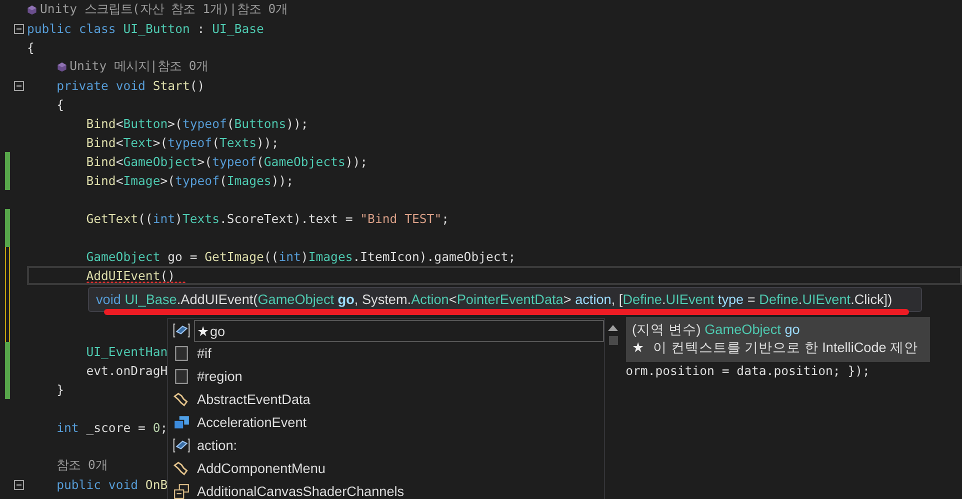 The height and width of the screenshot is (499, 962). What do you see at coordinates (386, 376) in the screenshot?
I see `completion-item: #region` at bounding box center [386, 376].